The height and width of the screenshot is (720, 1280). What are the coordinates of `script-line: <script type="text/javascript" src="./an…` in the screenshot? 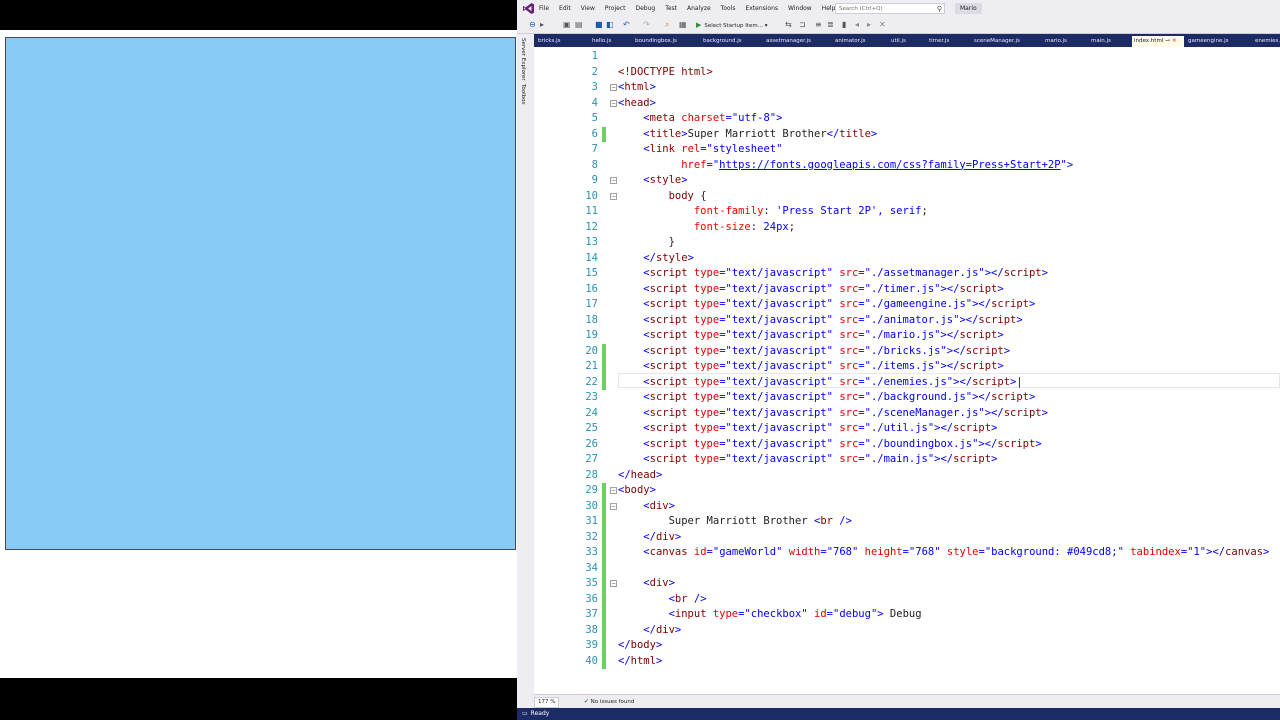 It's located at (833, 319).